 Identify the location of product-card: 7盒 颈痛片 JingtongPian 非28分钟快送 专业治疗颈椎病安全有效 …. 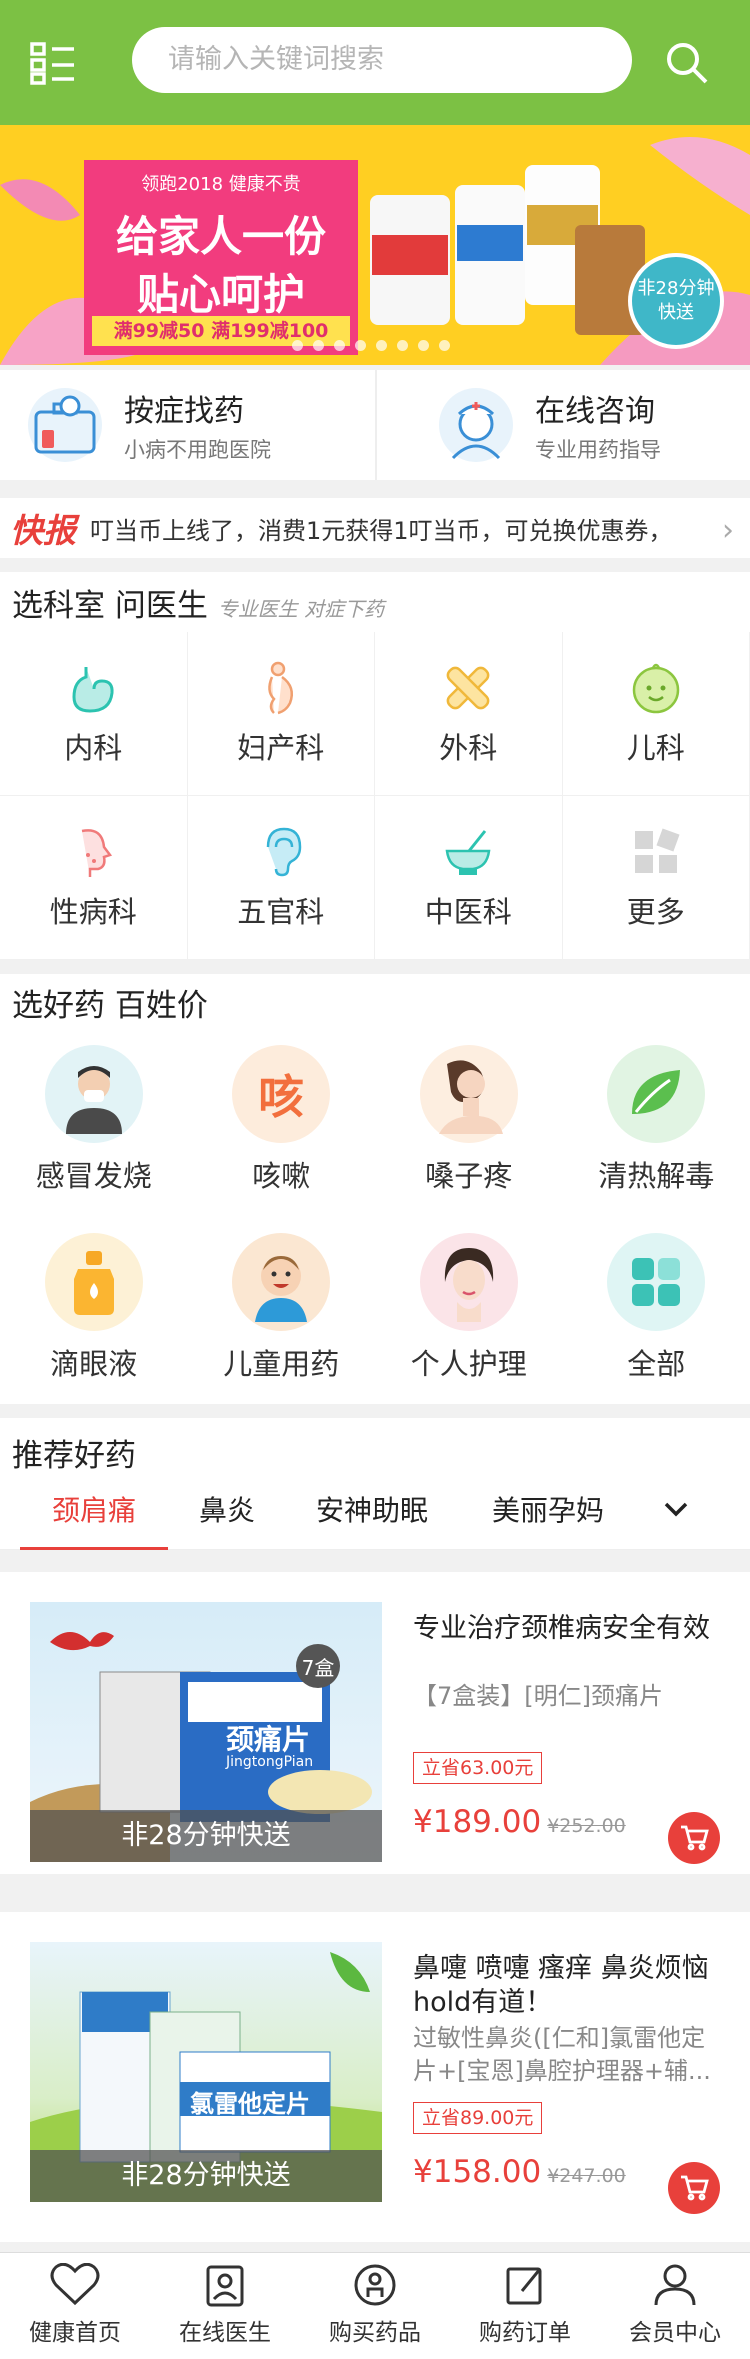
(375, 1723).